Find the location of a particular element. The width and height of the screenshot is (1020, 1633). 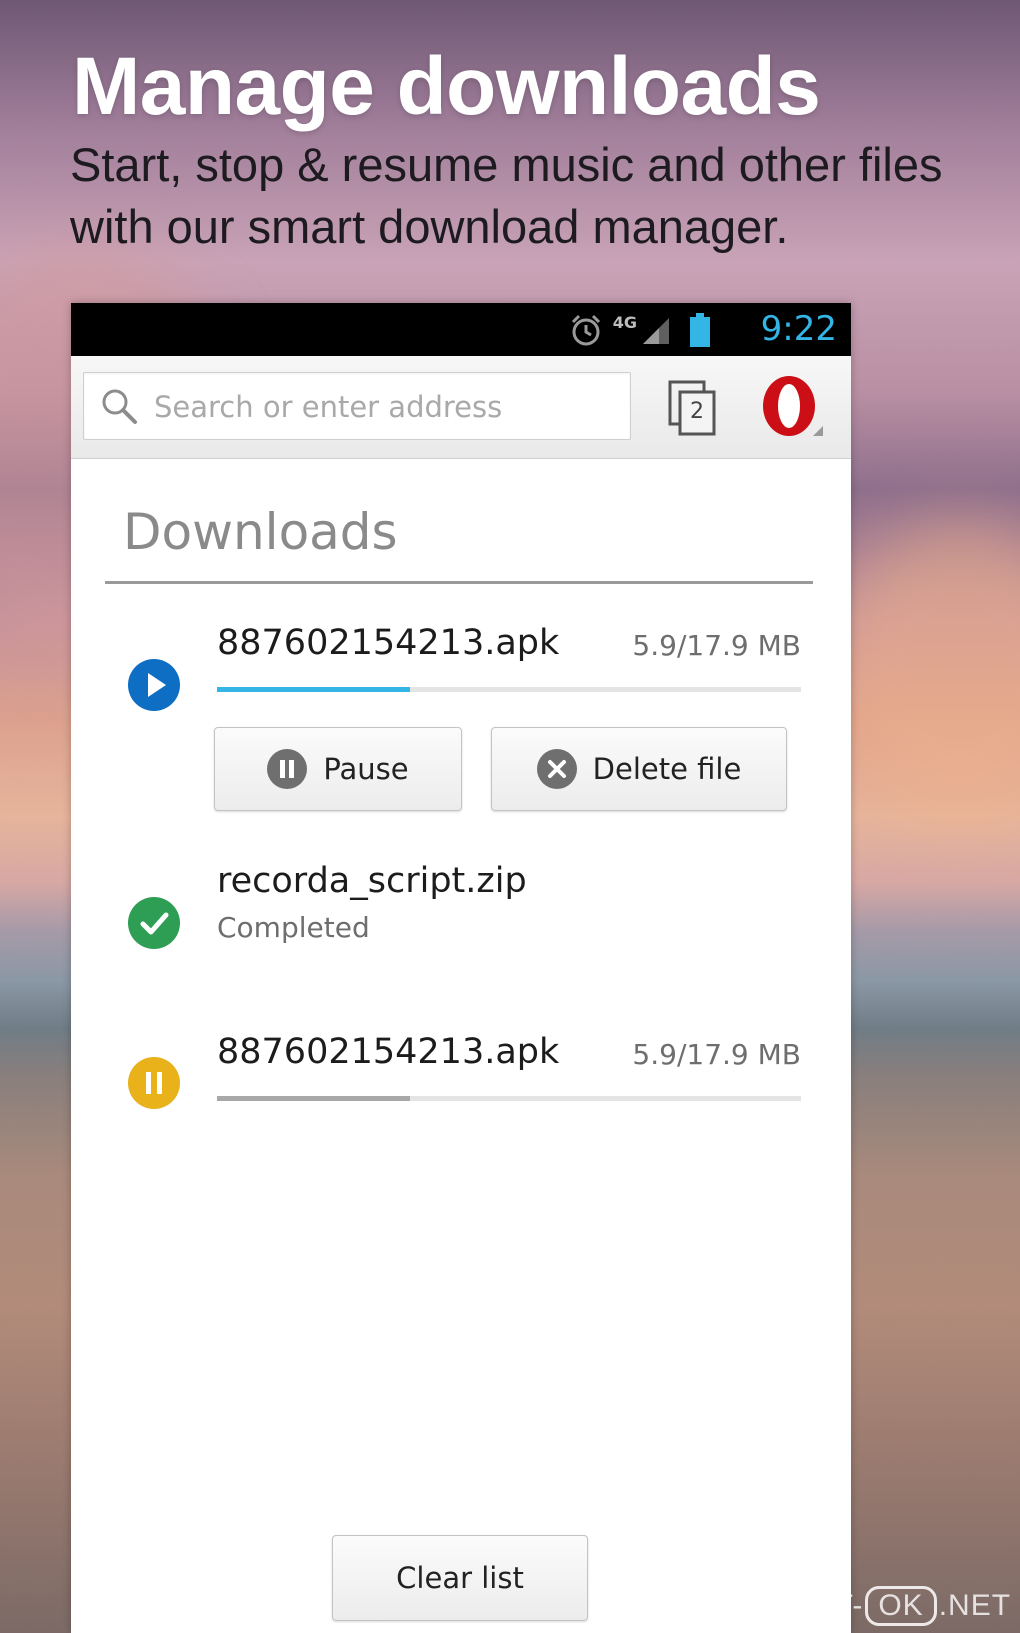

pause-circle-icon is located at coordinates (287, 769).